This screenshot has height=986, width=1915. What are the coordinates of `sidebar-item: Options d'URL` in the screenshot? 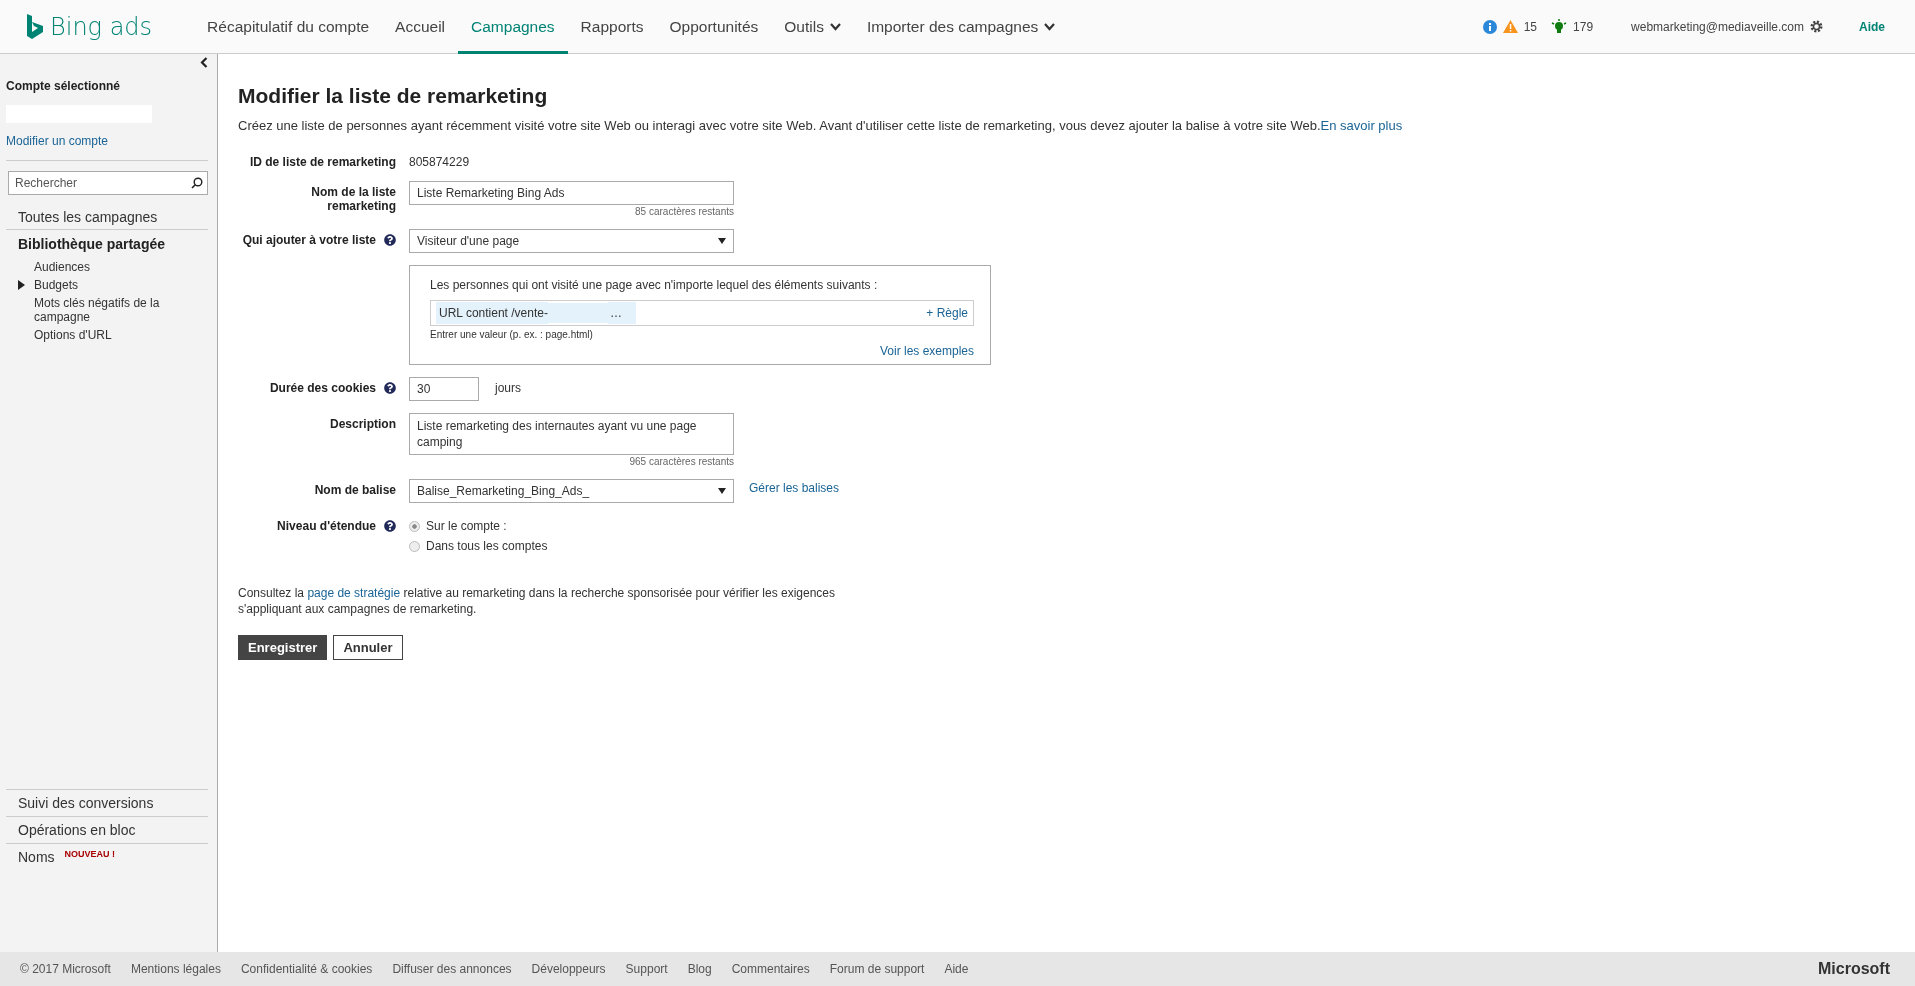 It's located at (73, 335).